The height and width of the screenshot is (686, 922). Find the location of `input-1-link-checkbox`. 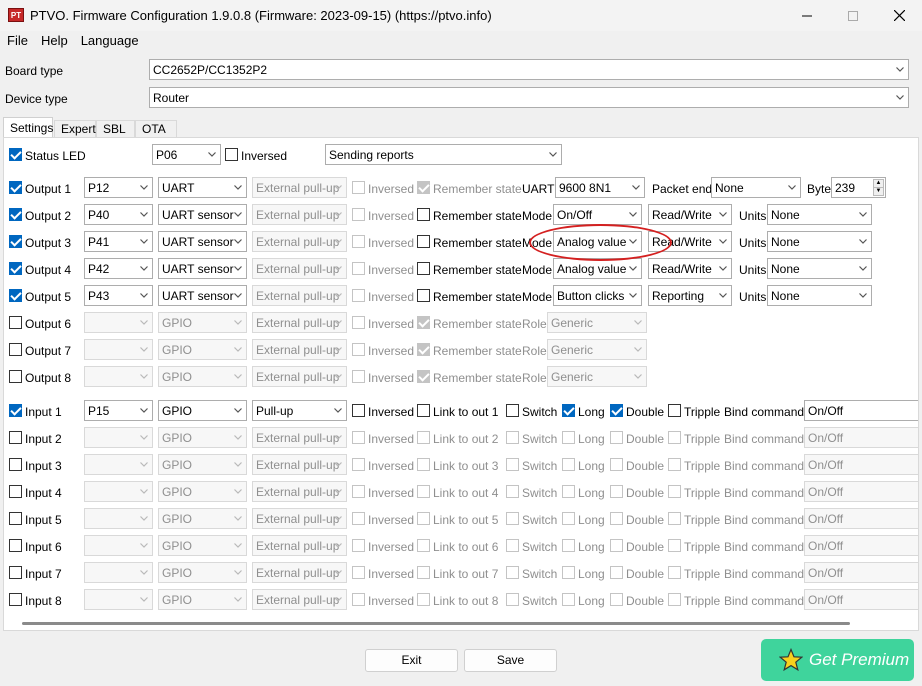

input-1-link-checkbox is located at coordinates (423, 410).